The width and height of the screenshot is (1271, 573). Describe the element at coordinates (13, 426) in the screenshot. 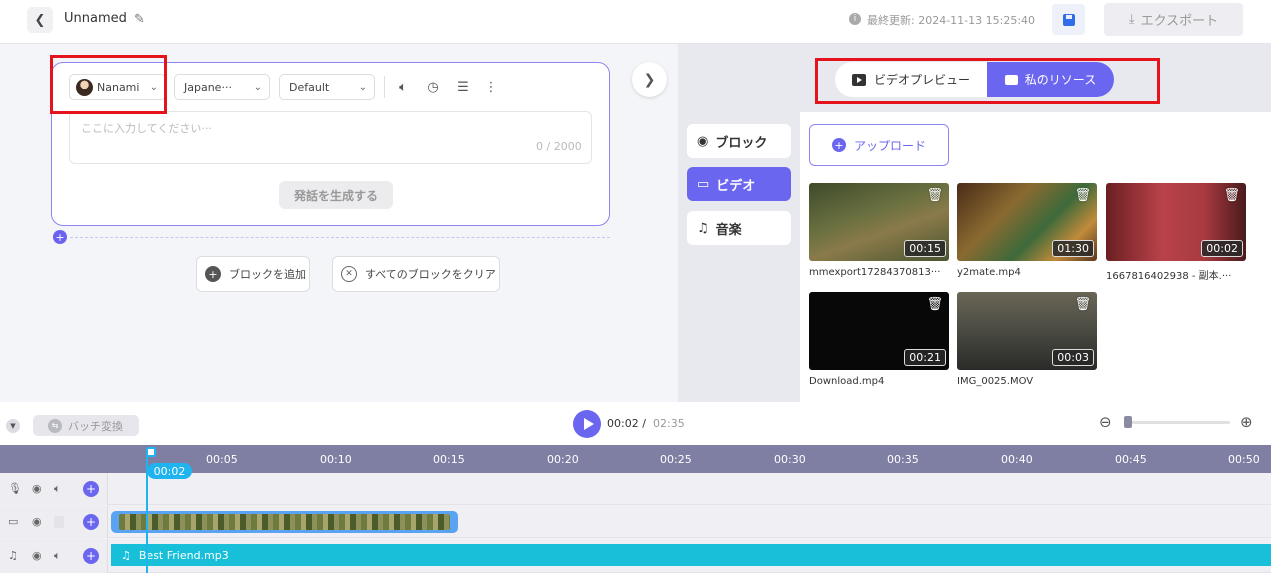

I see `collapse-timeline-button: ▼` at that location.